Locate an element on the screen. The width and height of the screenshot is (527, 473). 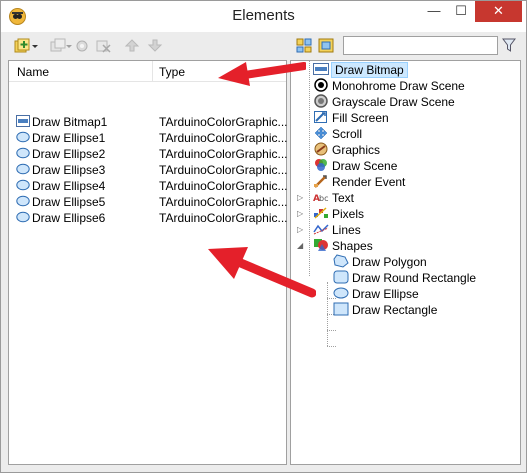
close-button: ✕ is located at coordinates (498, 11).